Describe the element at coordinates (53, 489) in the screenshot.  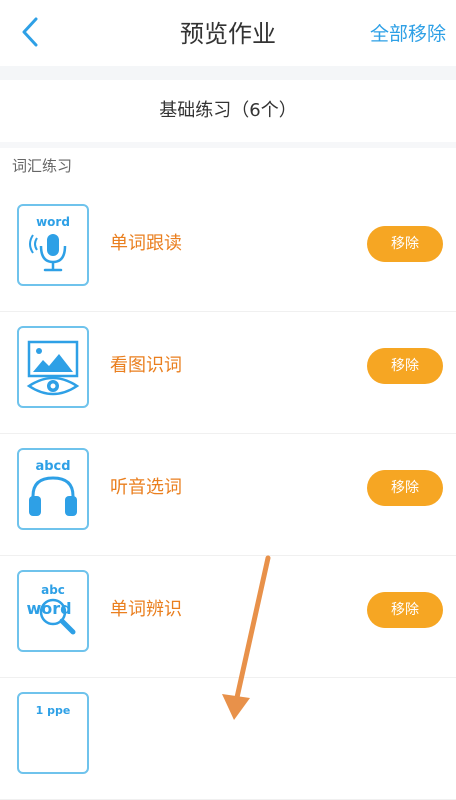
I see `abcd-headphones-icon: abcd` at that location.